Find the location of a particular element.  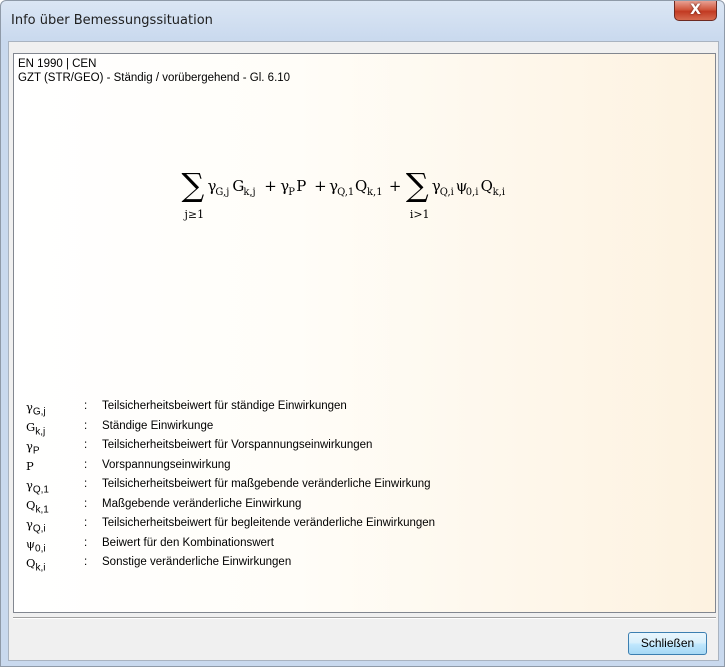

formula-Qi-sub: k,i is located at coordinates (499, 192).